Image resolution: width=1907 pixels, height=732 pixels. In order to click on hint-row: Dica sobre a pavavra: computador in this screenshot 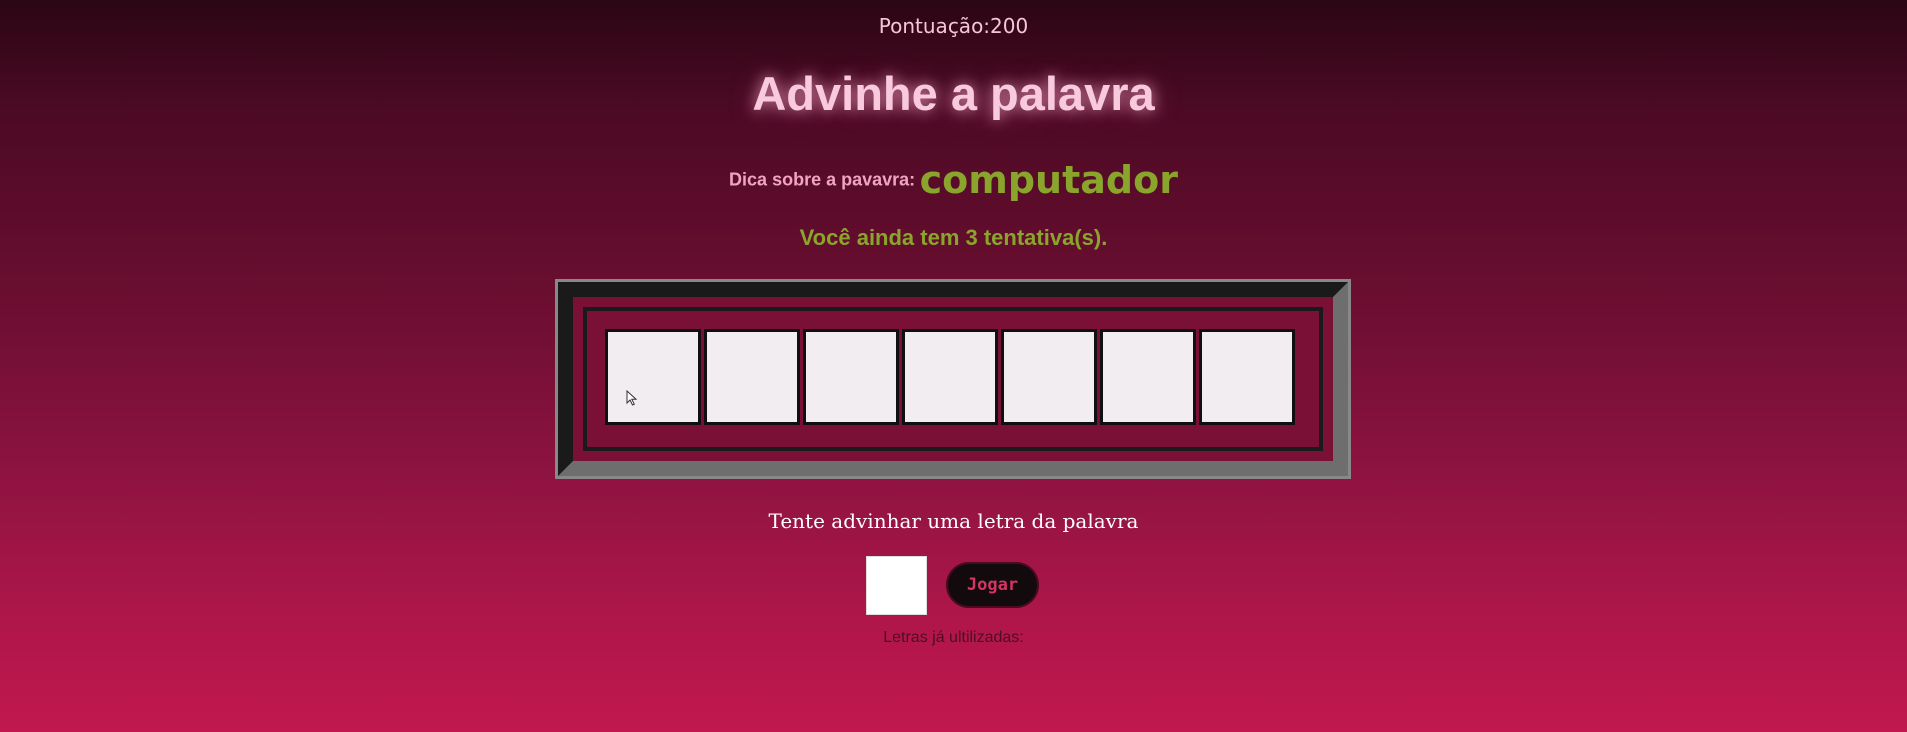, I will do `click(953, 180)`.